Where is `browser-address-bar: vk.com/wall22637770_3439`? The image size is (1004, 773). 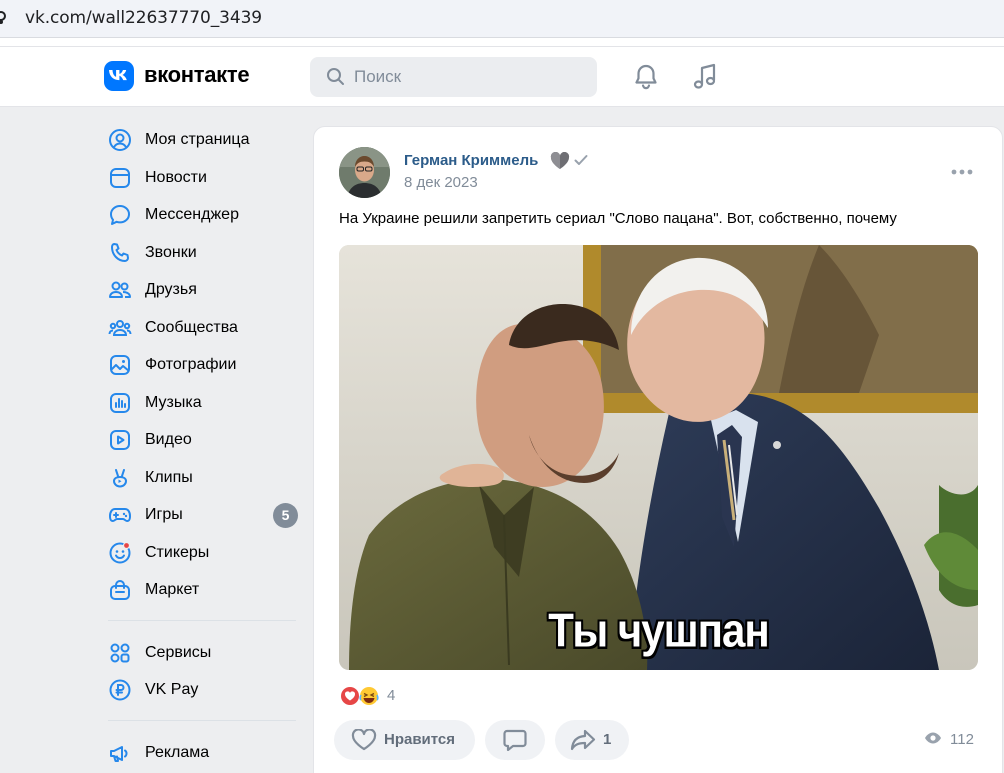
browser-address-bar: vk.com/wall22637770_3439 is located at coordinates (502, 19).